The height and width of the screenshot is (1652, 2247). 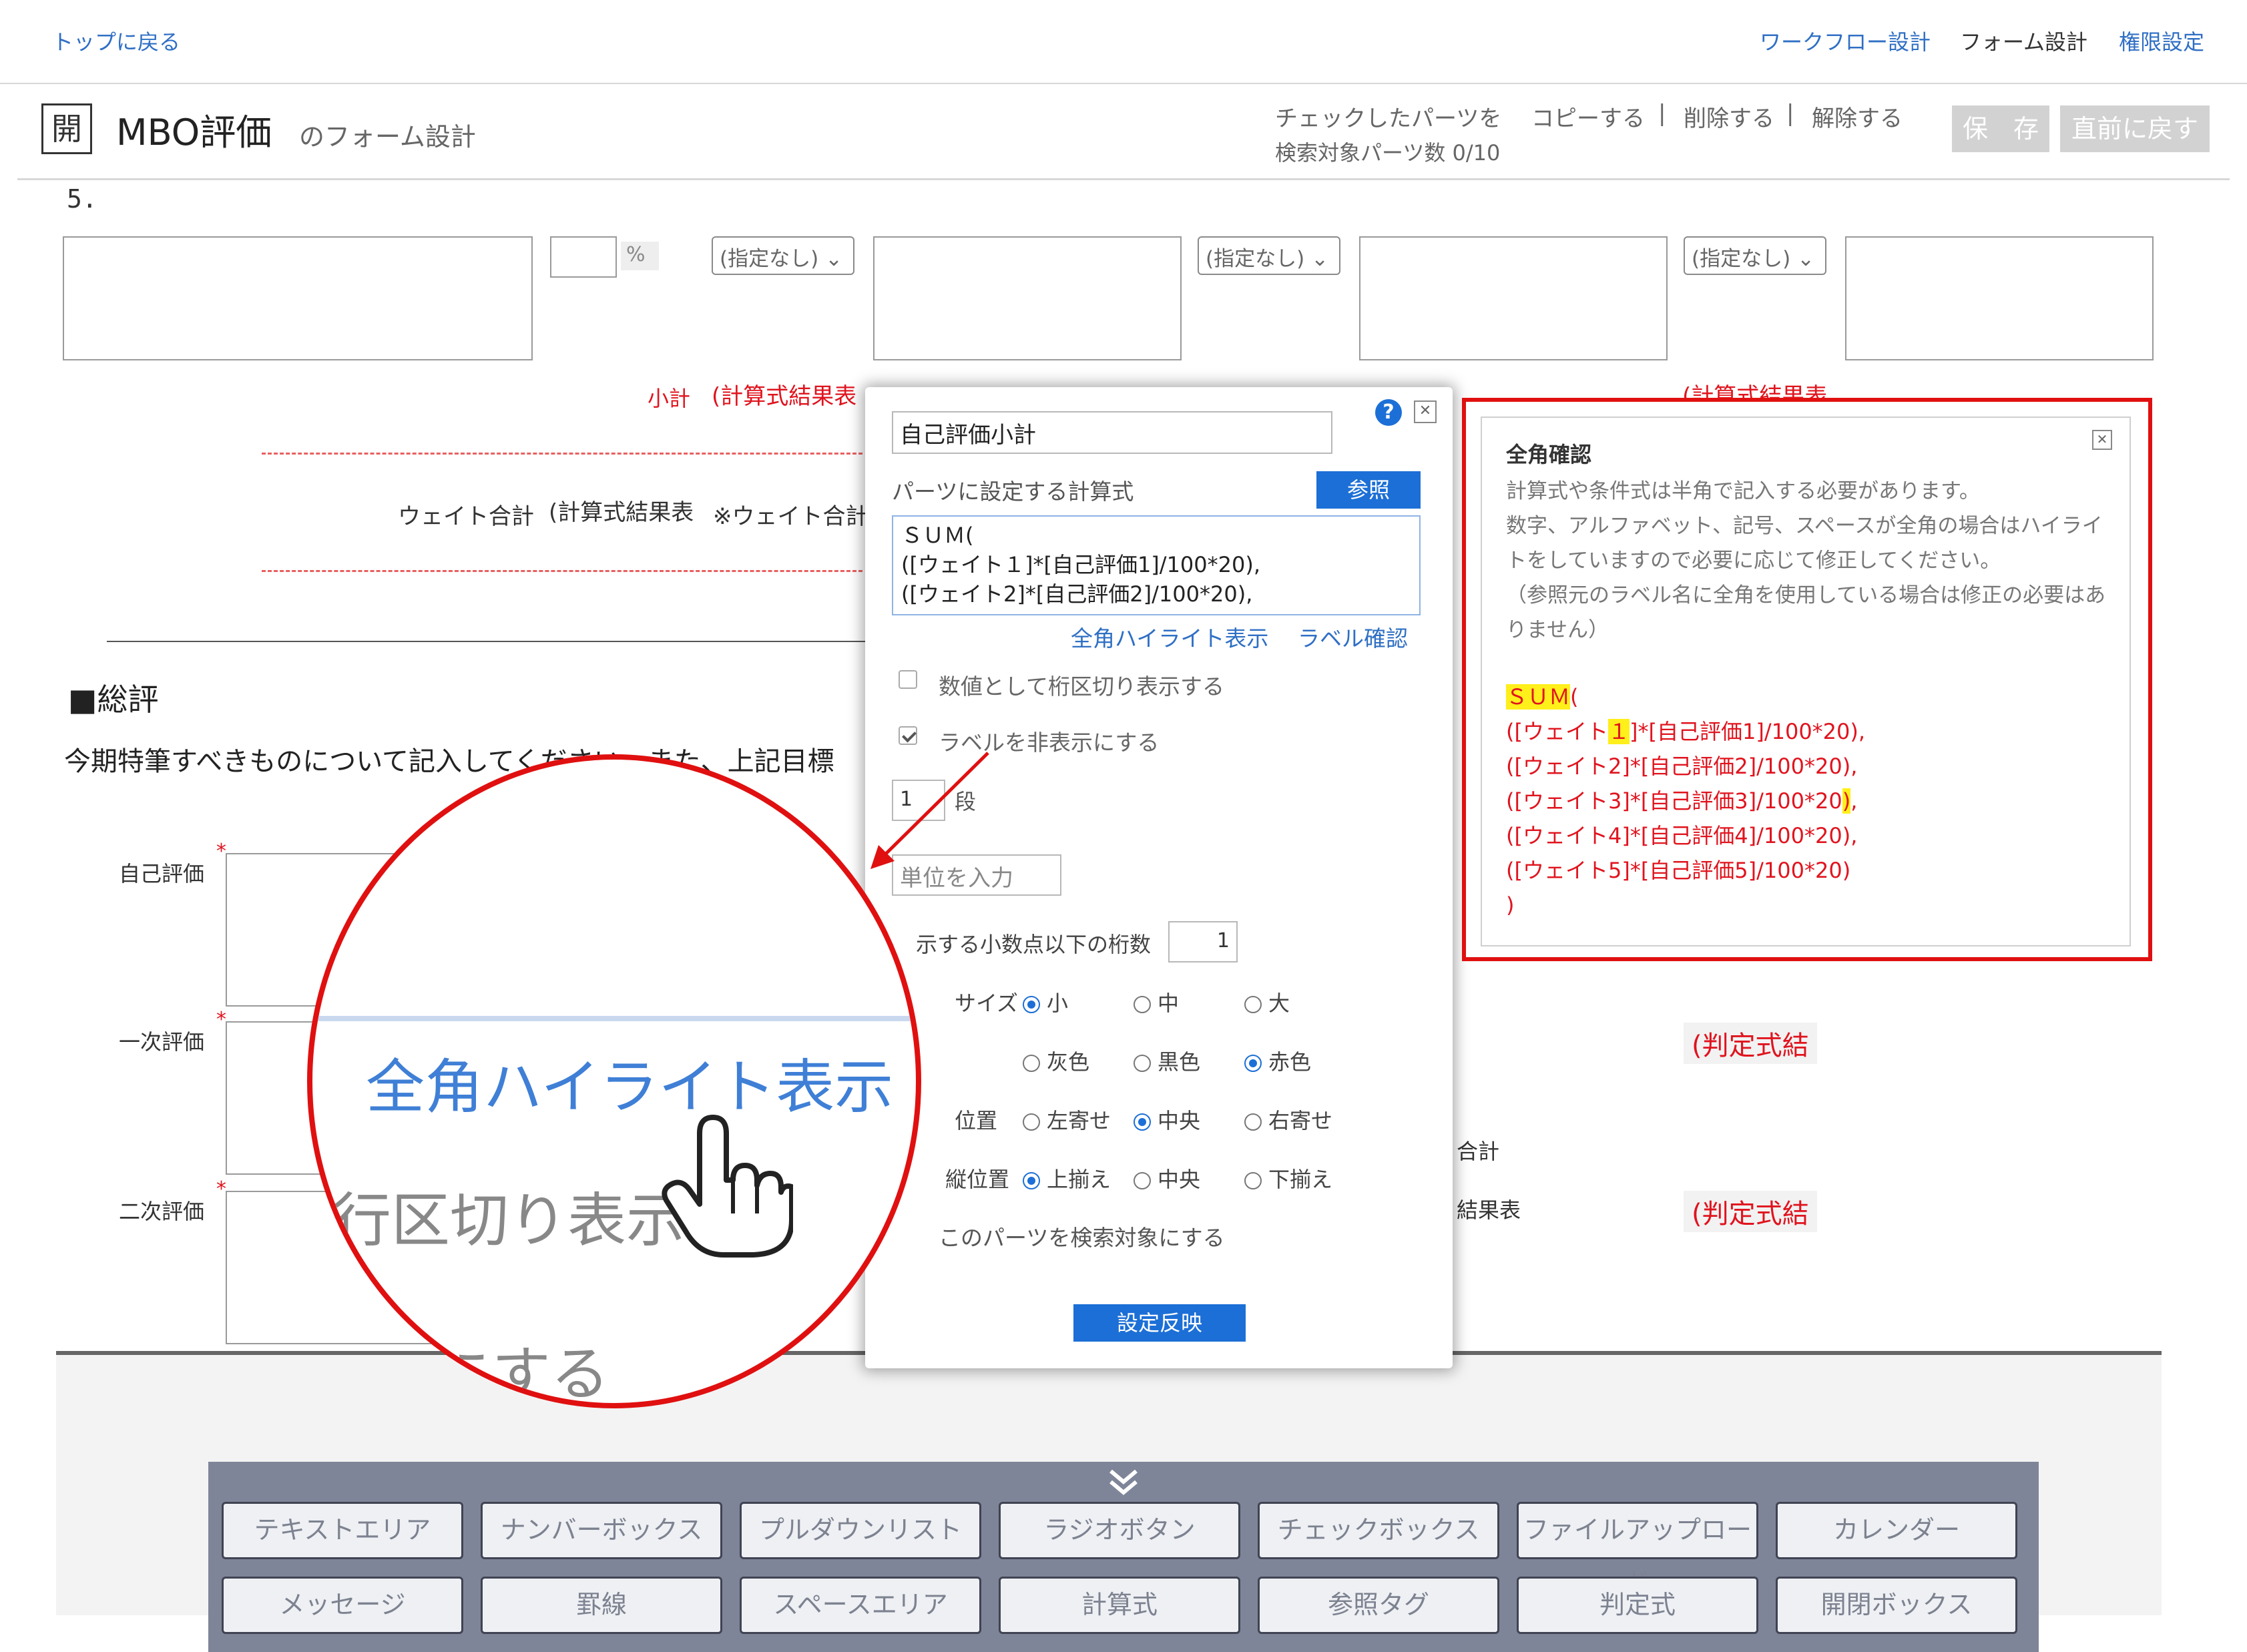 I want to click on option-label: 灰色, so click(x=1068, y=1062).